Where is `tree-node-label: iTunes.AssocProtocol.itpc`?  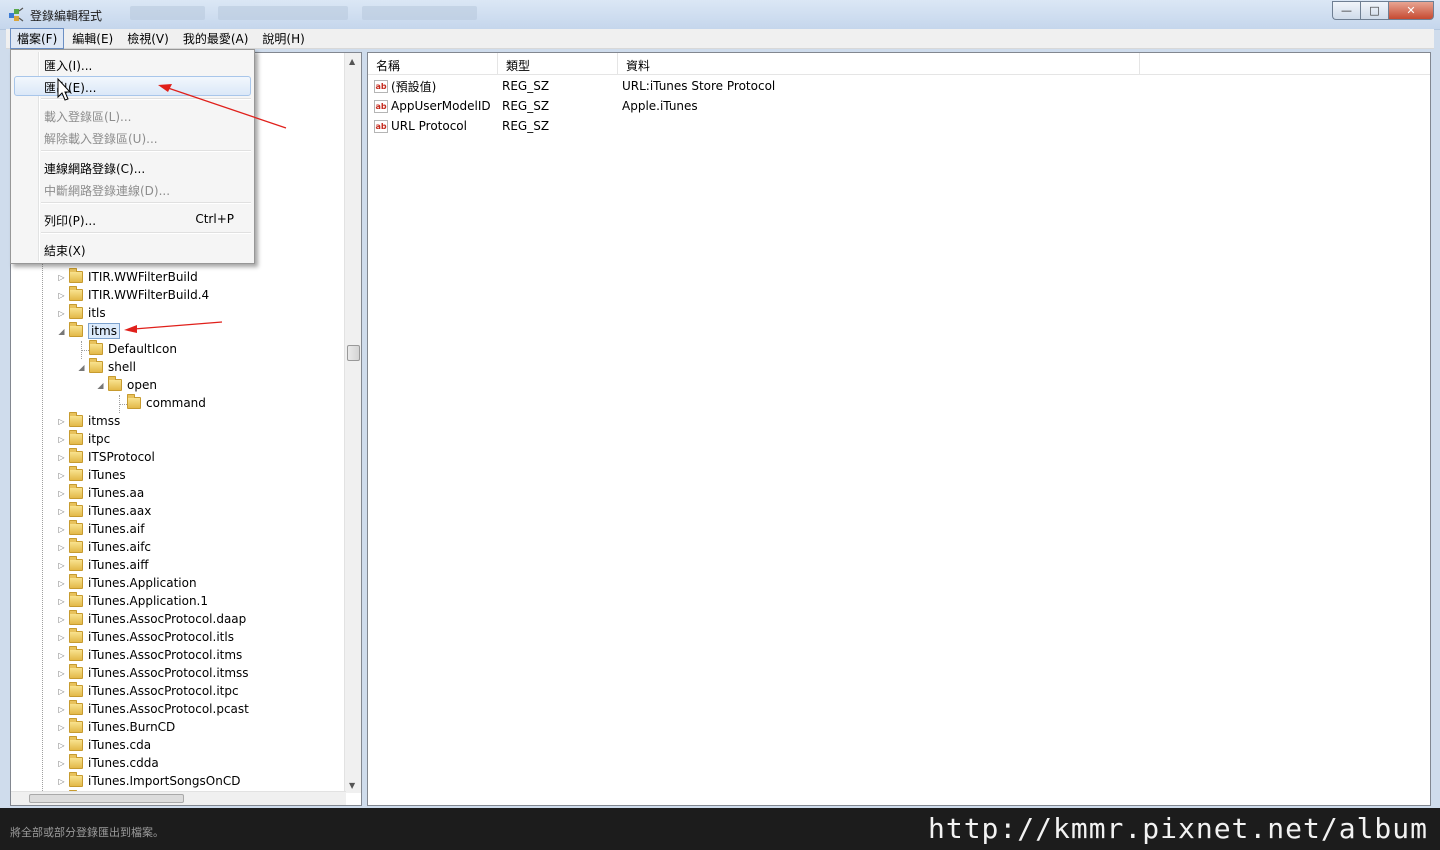
tree-node-label: iTunes.AssocProtocol.itpc is located at coordinates (163, 691).